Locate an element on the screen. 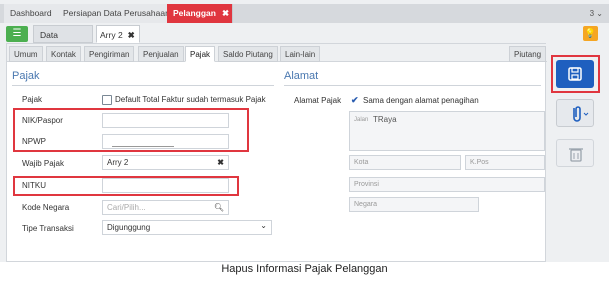  tab-dashboard: Dashboard is located at coordinates (31, 13).